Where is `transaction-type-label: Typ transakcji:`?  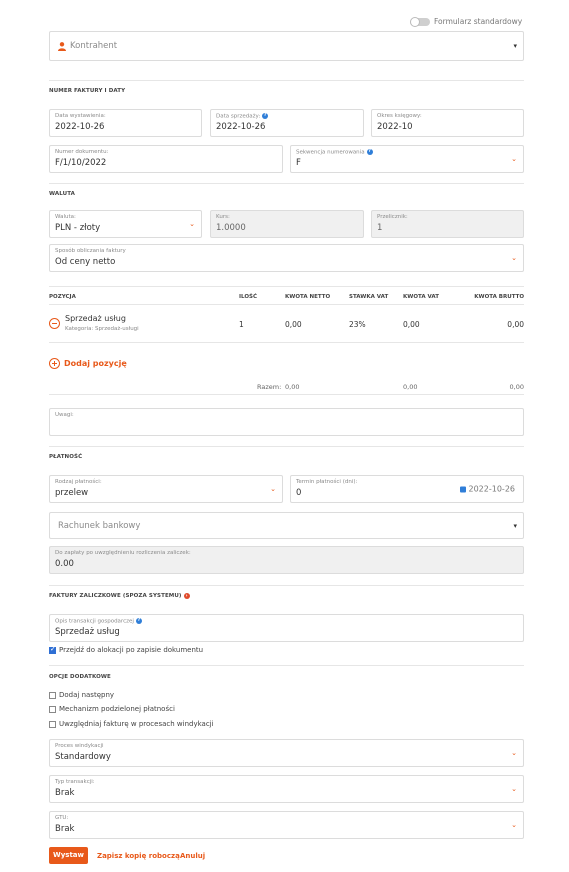
transaction-type-label: Typ transakcji: is located at coordinates (75, 782).